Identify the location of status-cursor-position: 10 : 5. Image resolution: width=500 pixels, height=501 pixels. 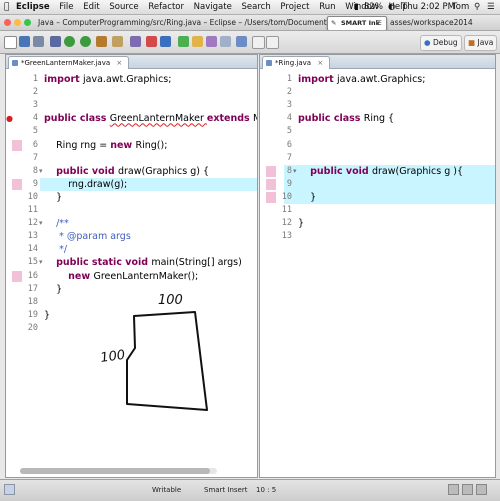
(266, 490).